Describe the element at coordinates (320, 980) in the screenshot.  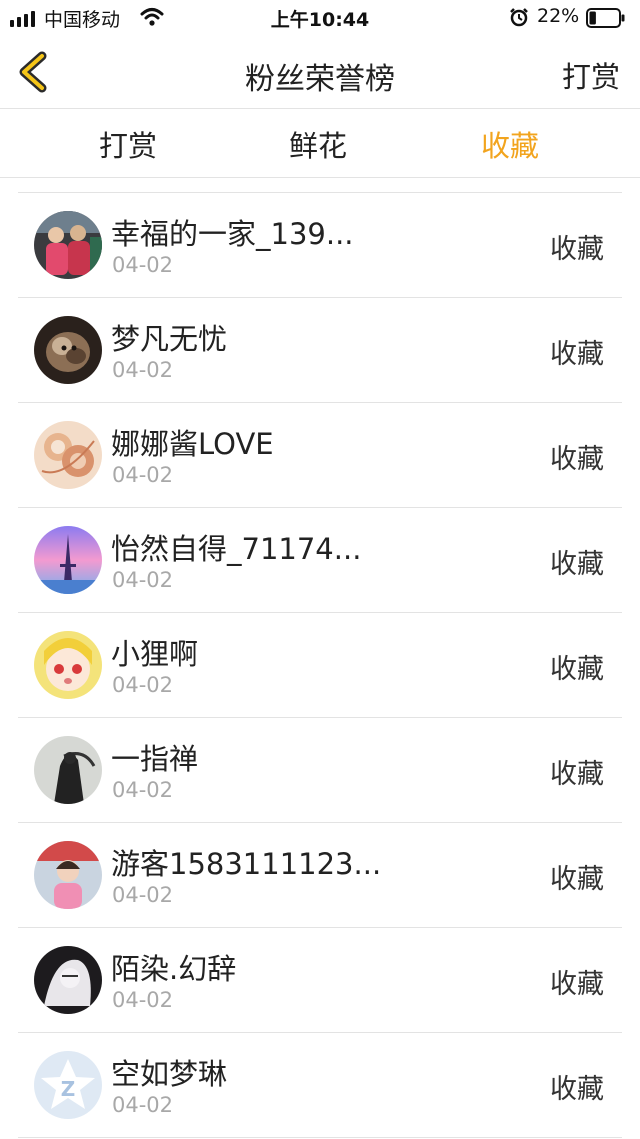
I see `list-item: 陌染.幻辞 04-02 收藏` at that location.